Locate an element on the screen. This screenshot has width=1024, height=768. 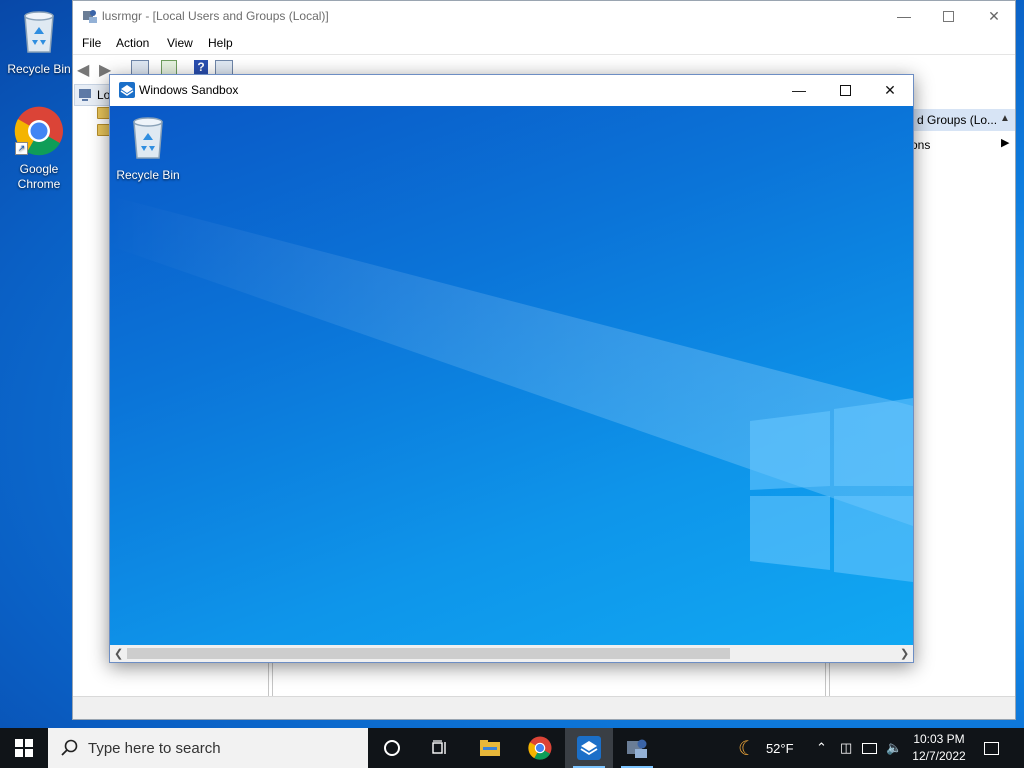
start-button is located at coordinates (24, 748).